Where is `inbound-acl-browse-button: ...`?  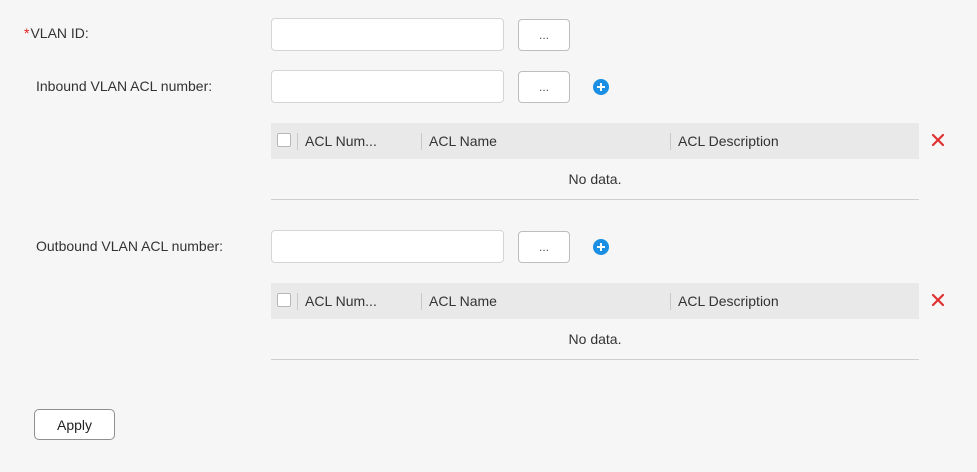 inbound-acl-browse-button: ... is located at coordinates (544, 87).